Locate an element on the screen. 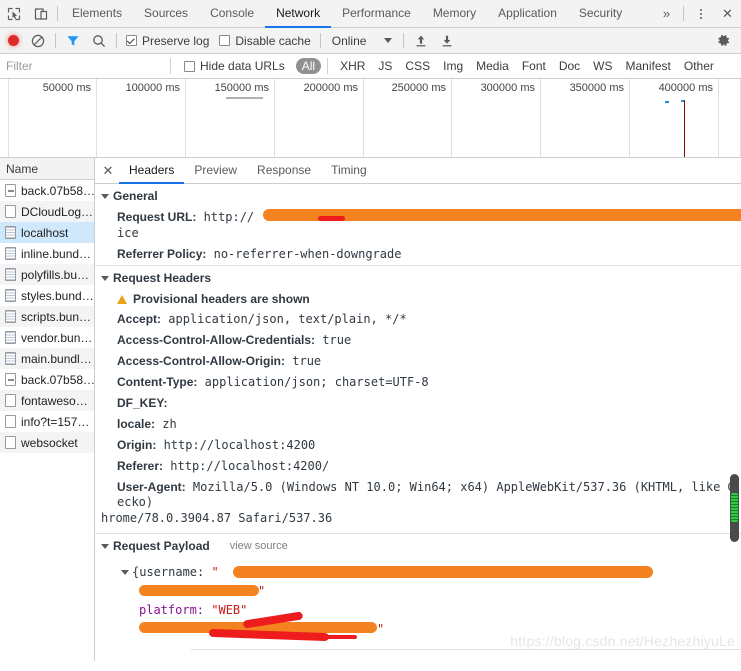  request-row-2-selected: localhost is located at coordinates (47, 232).